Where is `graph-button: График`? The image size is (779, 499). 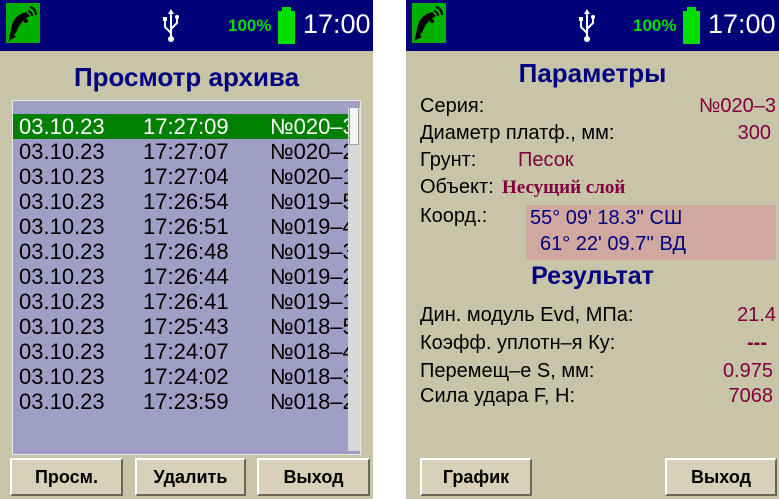 graph-button: График is located at coordinates (476, 477).